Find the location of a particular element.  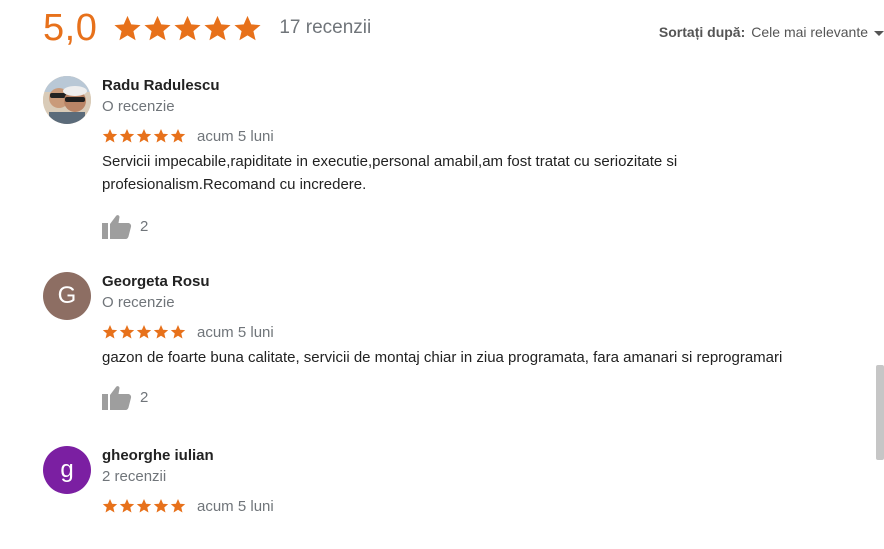

sort-value: Cele mai relevante is located at coordinates (809, 32).